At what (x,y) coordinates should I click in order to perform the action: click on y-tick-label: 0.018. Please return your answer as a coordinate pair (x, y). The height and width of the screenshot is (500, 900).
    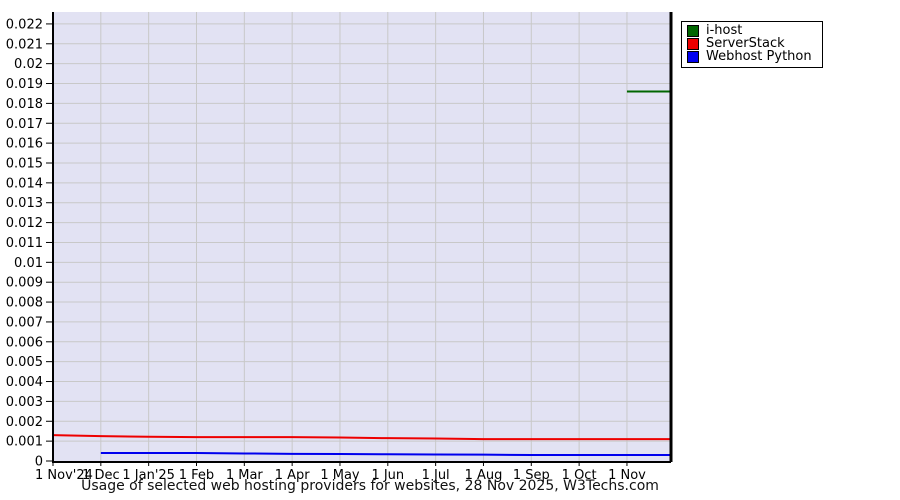
    Looking at the image, I should click on (24, 104).